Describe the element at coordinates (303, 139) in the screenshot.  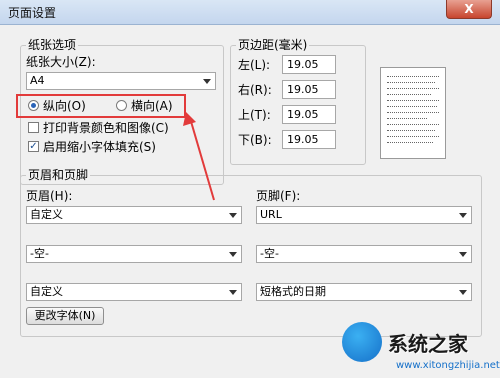
I see `margin-bottom-value: 19.05` at that location.